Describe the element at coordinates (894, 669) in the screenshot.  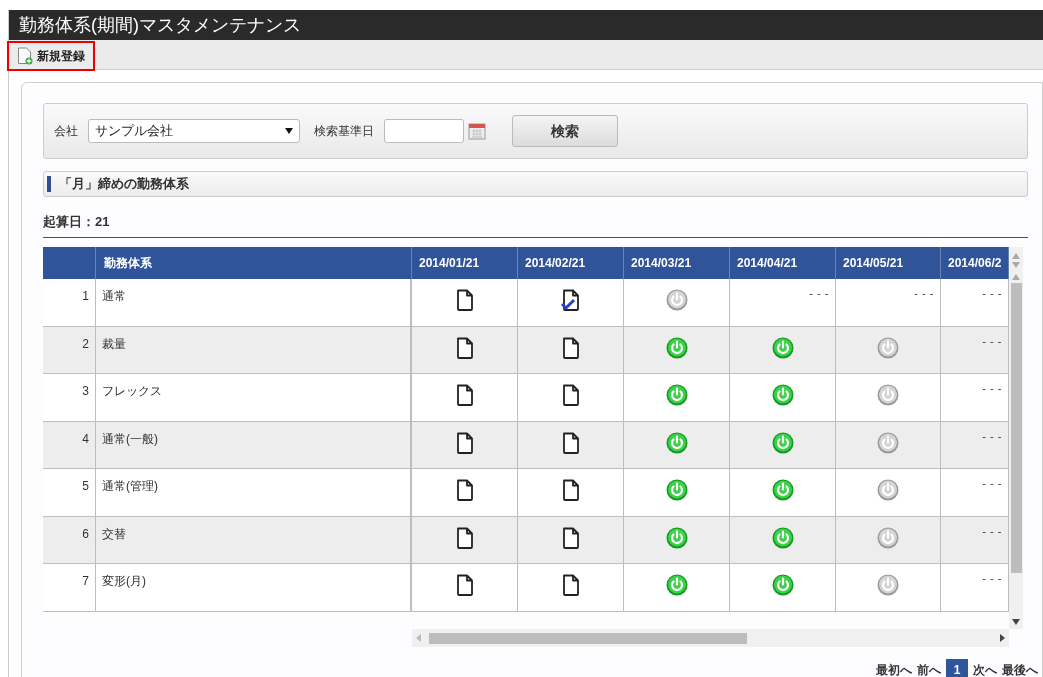
I see `first-page-link: 最初へ` at that location.